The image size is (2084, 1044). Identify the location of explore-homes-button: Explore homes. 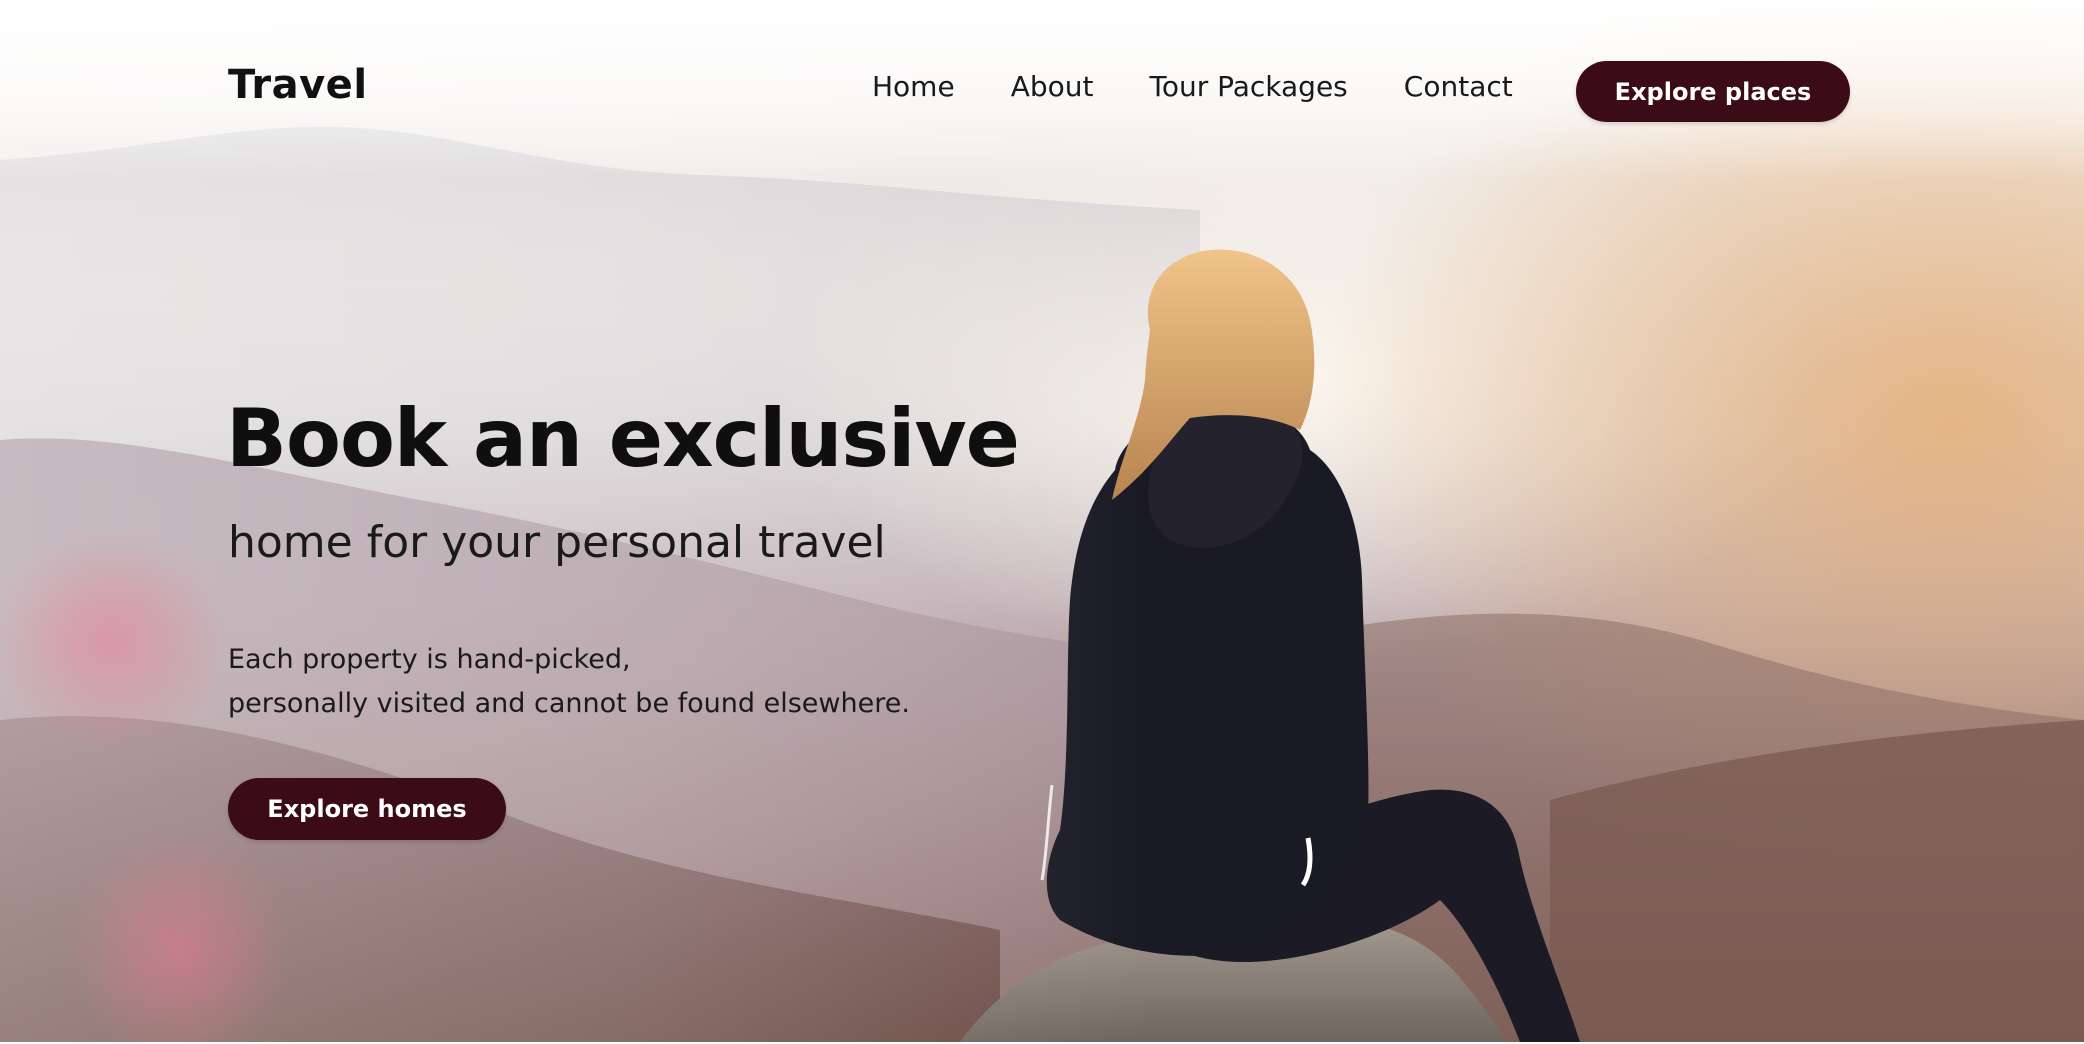
(367, 809).